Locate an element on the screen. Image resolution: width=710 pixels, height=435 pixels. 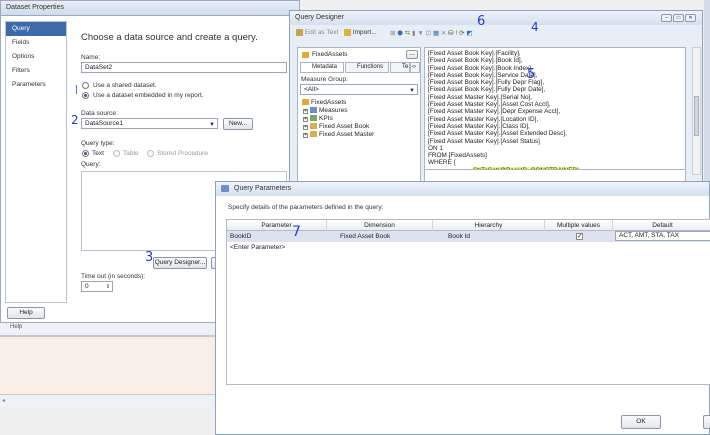
tab-metadata: Metadata is located at coordinates (322, 67).